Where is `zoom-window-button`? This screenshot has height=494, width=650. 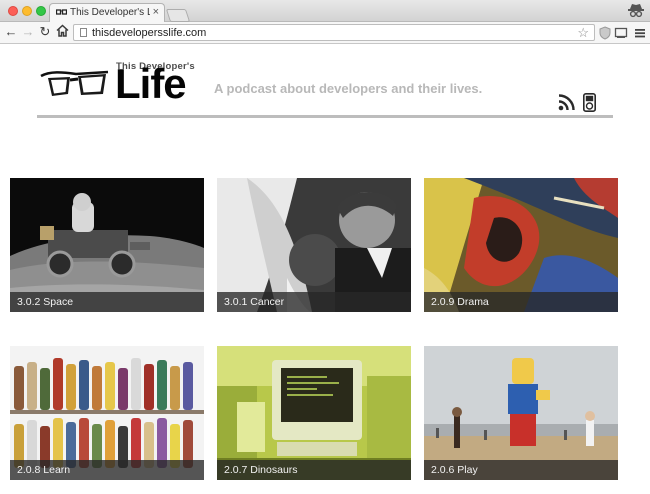 zoom-window-button is located at coordinates (41, 11).